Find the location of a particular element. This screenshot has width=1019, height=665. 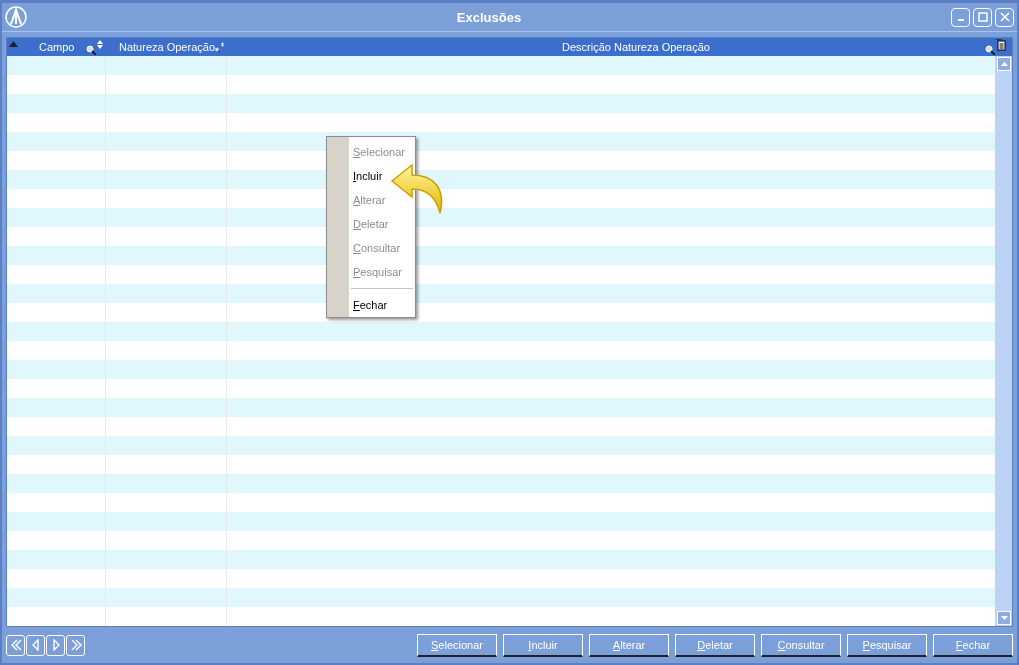

maximize-button is located at coordinates (982, 17).